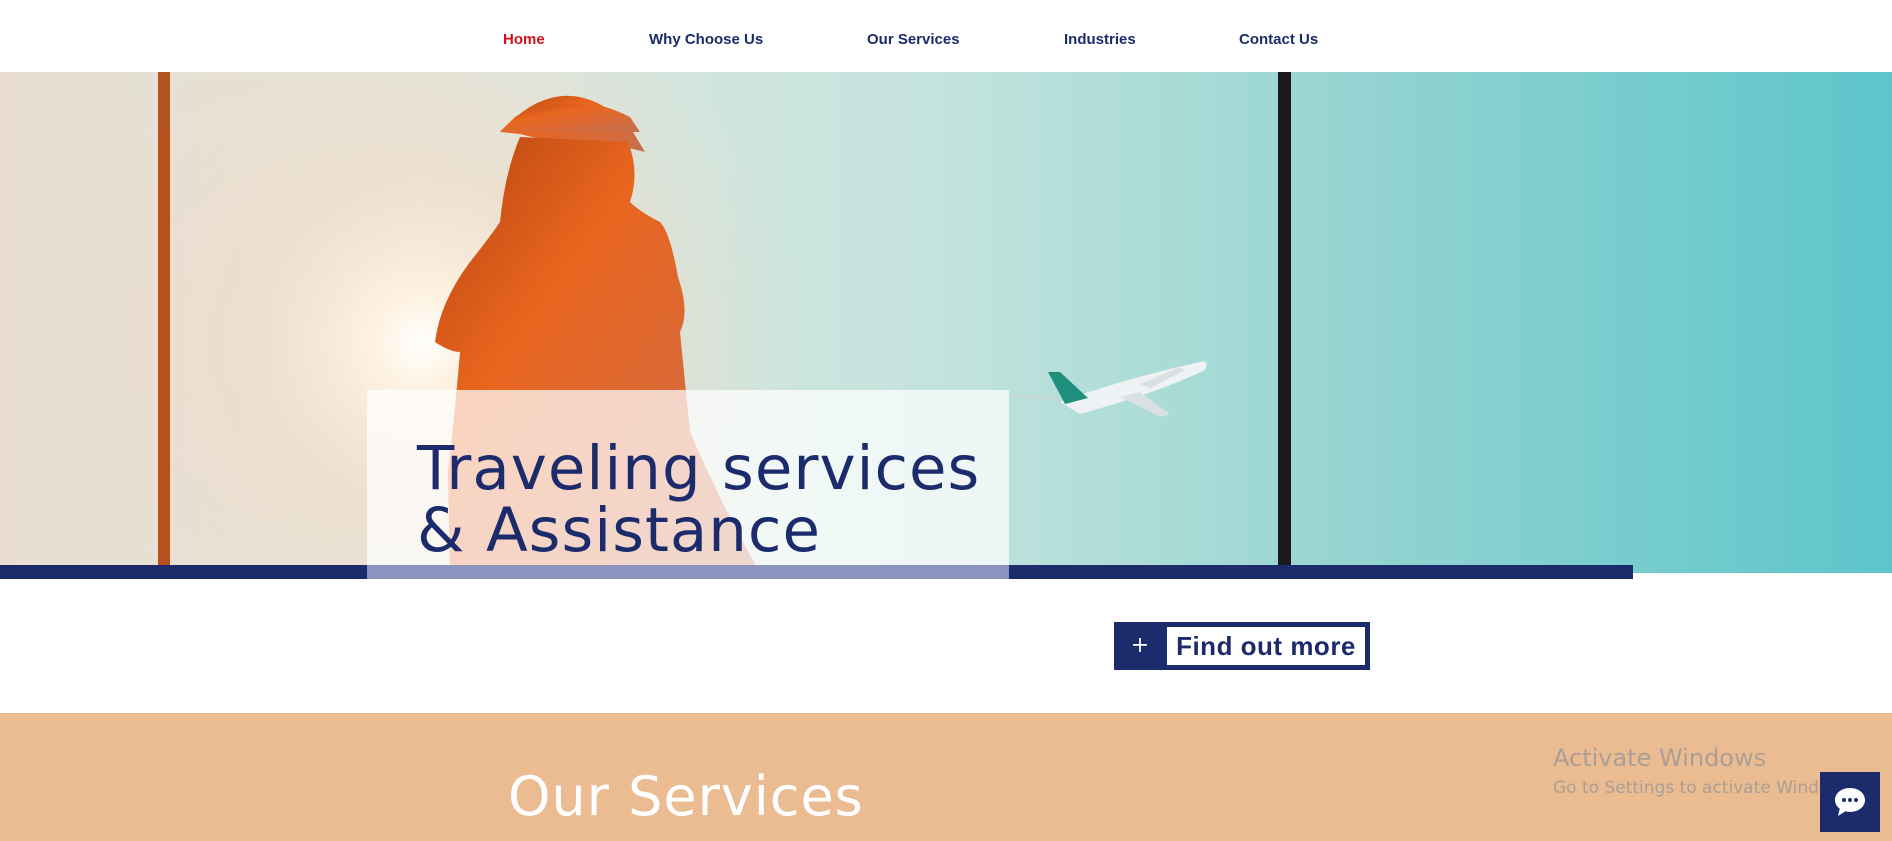 This screenshot has width=1892, height=841. I want to click on chat-bubble-icon, so click(1850, 802).